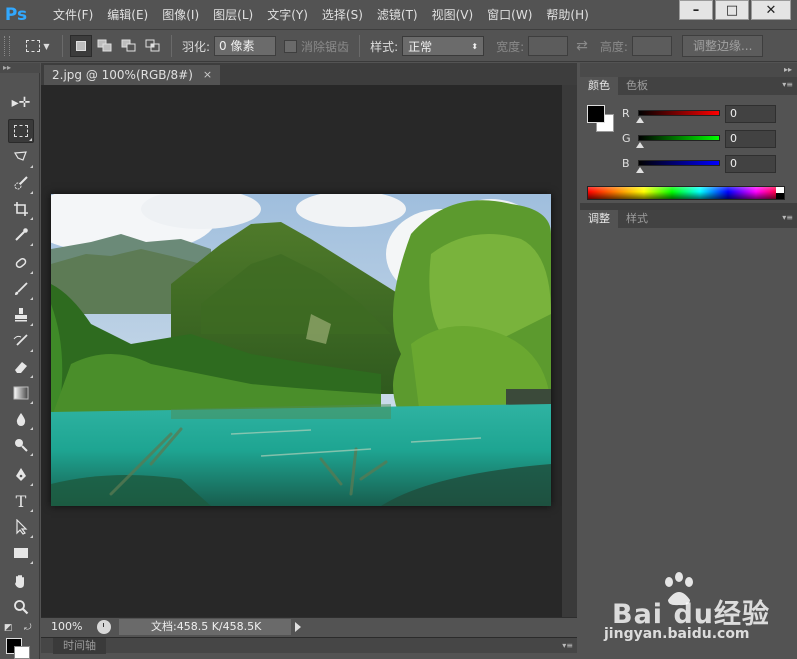 Image resolution: width=797 pixels, height=659 pixels. Describe the element at coordinates (750, 139) in the screenshot. I see `green-value-input: 0` at that location.